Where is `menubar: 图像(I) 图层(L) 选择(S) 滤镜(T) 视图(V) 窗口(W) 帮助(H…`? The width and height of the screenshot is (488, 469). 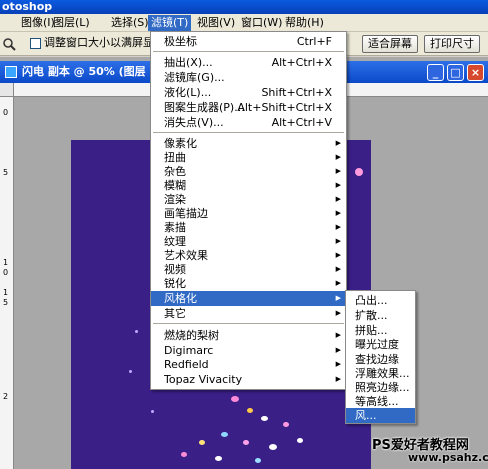
menubar: 图像(I) 图层(L) 选择(S) 滤镜(T) 视图(V) 窗口(W) 帮助(H… is located at coordinates (244, 23).